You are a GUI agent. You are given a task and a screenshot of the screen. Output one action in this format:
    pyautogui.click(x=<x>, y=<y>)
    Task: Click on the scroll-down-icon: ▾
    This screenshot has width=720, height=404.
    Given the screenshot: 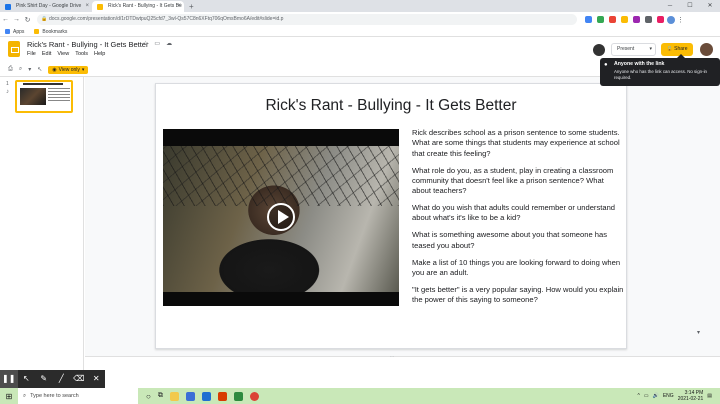 What is the action you would take?
    pyautogui.click(x=698, y=332)
    